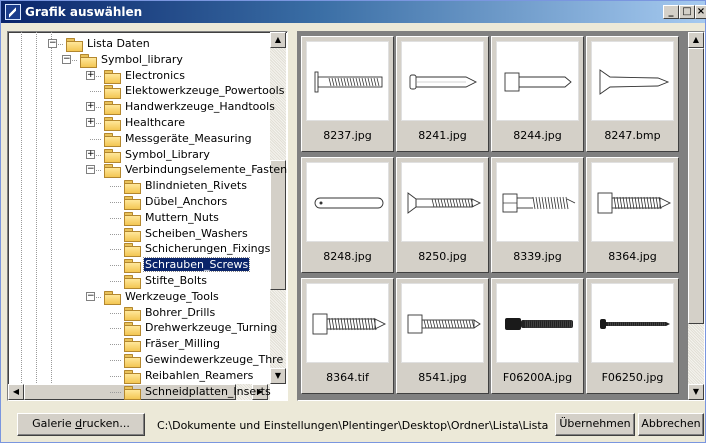 This screenshot has height=443, width=706. What do you see at coordinates (442, 135) in the screenshot?
I see `thumbnail-filename: 8241.jpg` at bounding box center [442, 135].